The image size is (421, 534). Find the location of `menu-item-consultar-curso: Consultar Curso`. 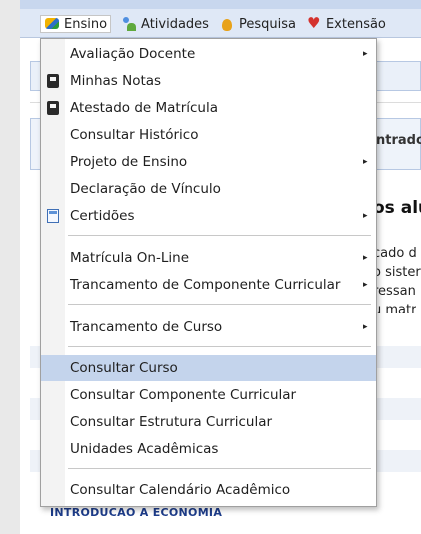

menu-item-consultar-curso: Consultar Curso is located at coordinates (208, 368).